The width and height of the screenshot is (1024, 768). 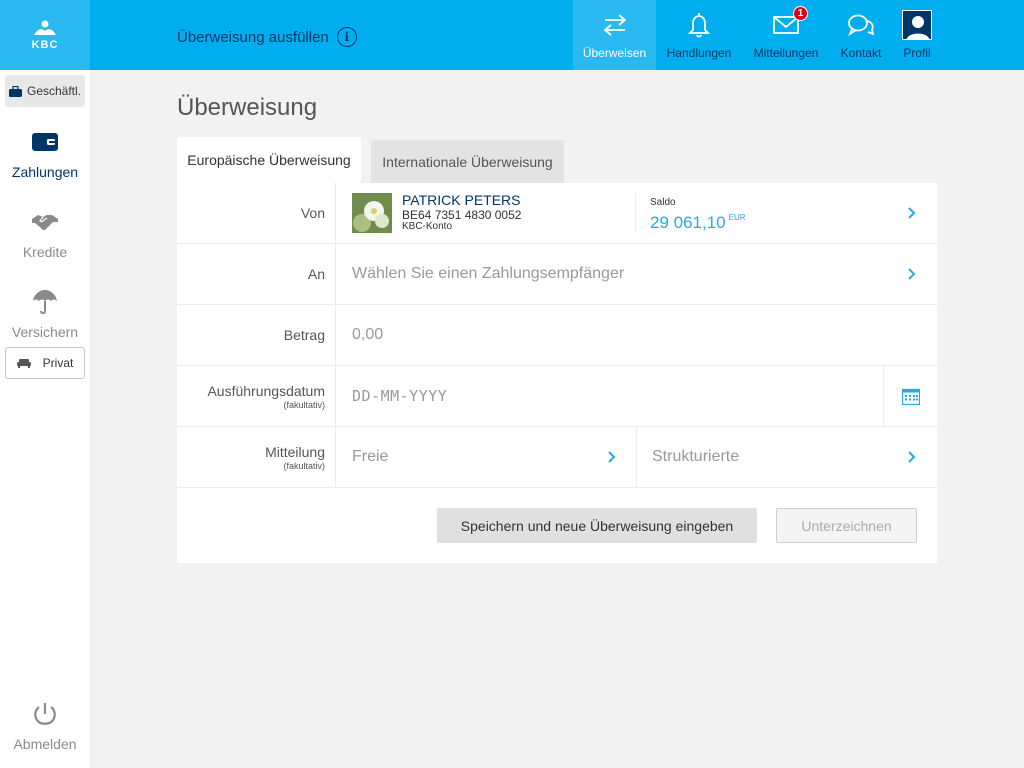 I want to click on free-message-option: Freie, so click(x=370, y=457).